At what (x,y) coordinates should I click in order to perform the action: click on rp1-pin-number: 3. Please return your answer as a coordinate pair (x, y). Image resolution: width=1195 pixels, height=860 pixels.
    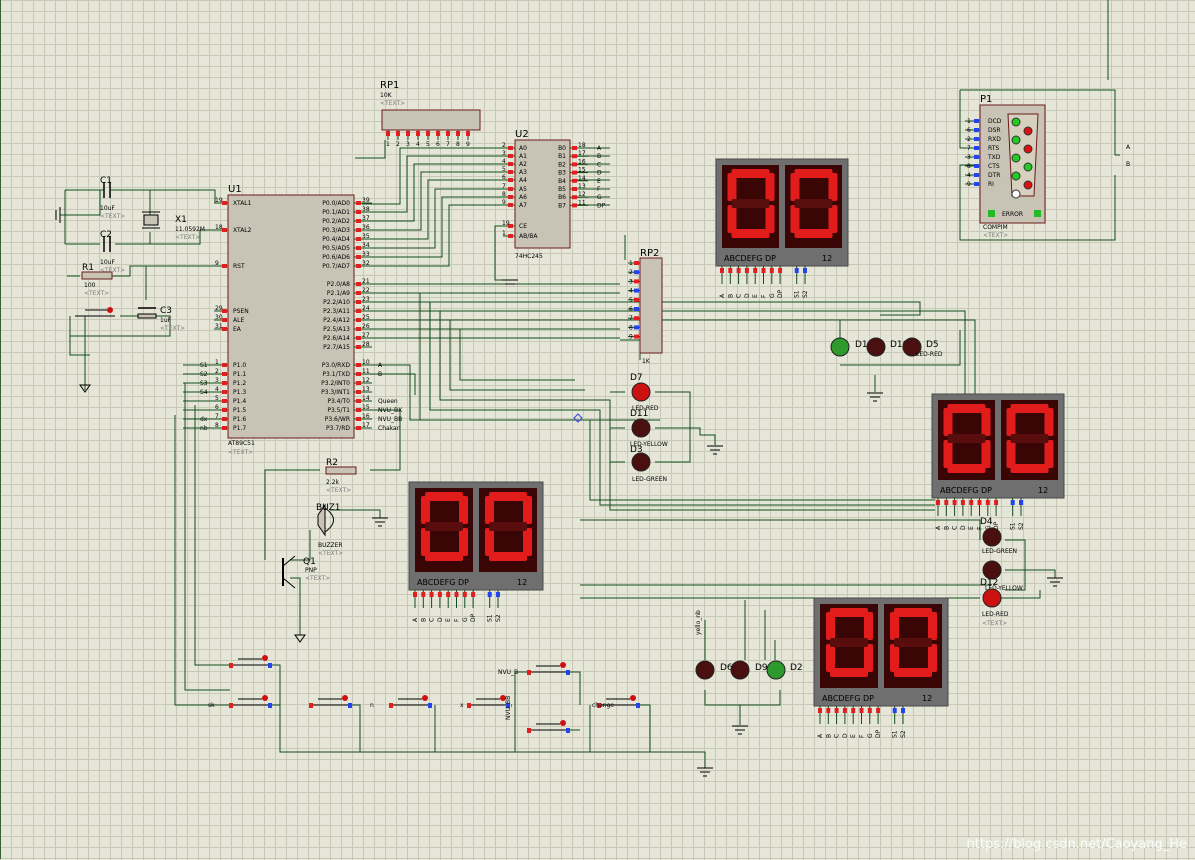
    Looking at the image, I should click on (408, 144).